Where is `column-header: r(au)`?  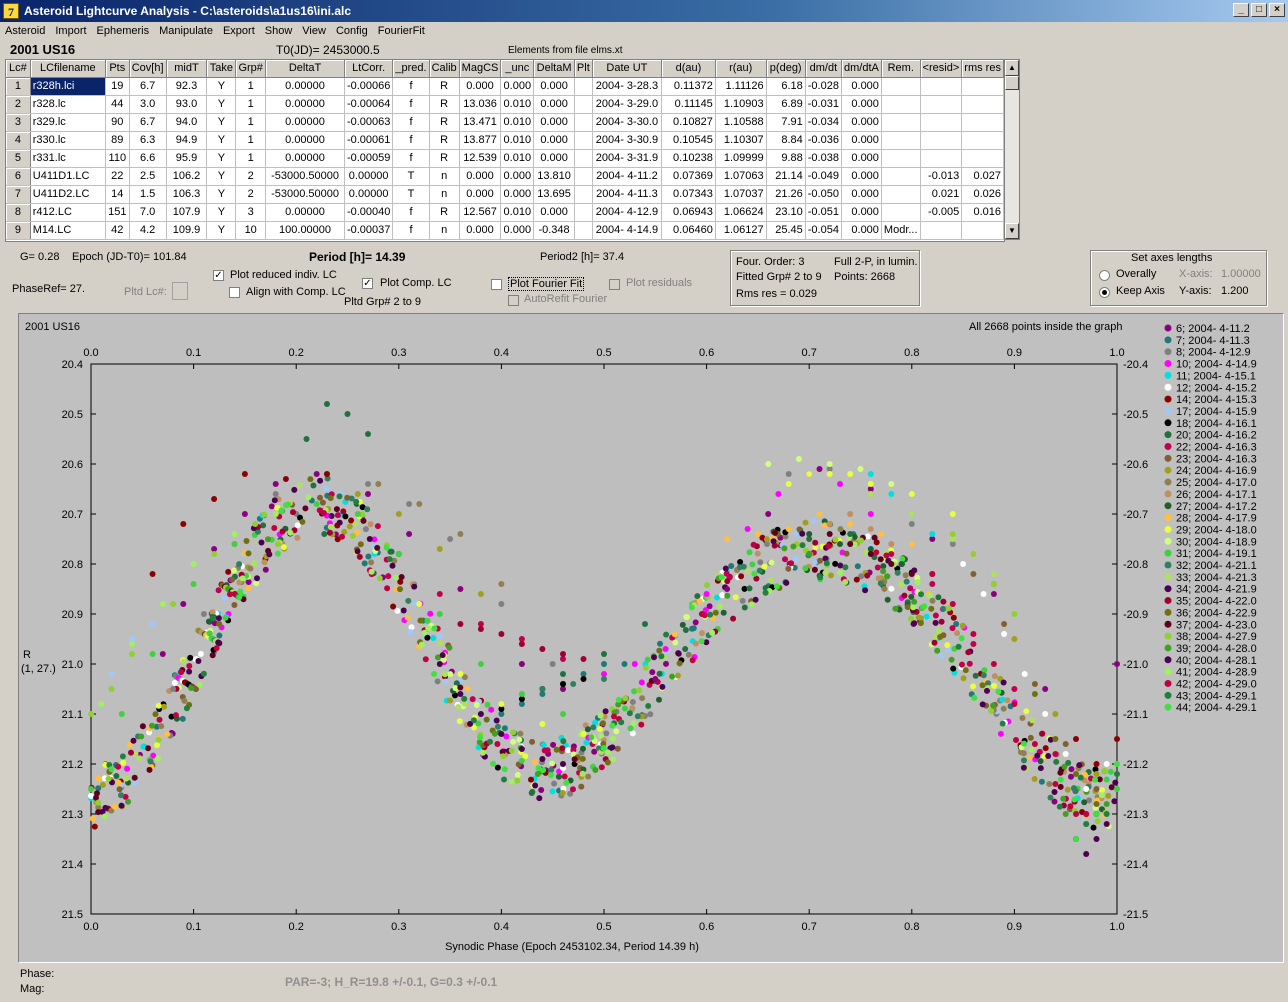 column-header: r(au) is located at coordinates (741, 69).